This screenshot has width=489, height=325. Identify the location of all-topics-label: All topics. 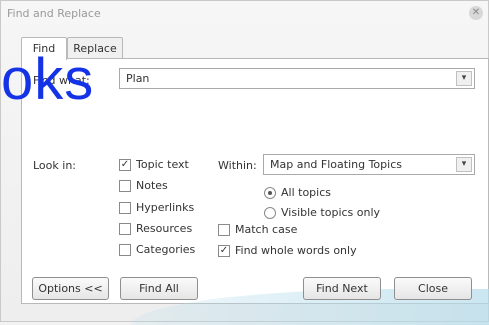
(306, 192).